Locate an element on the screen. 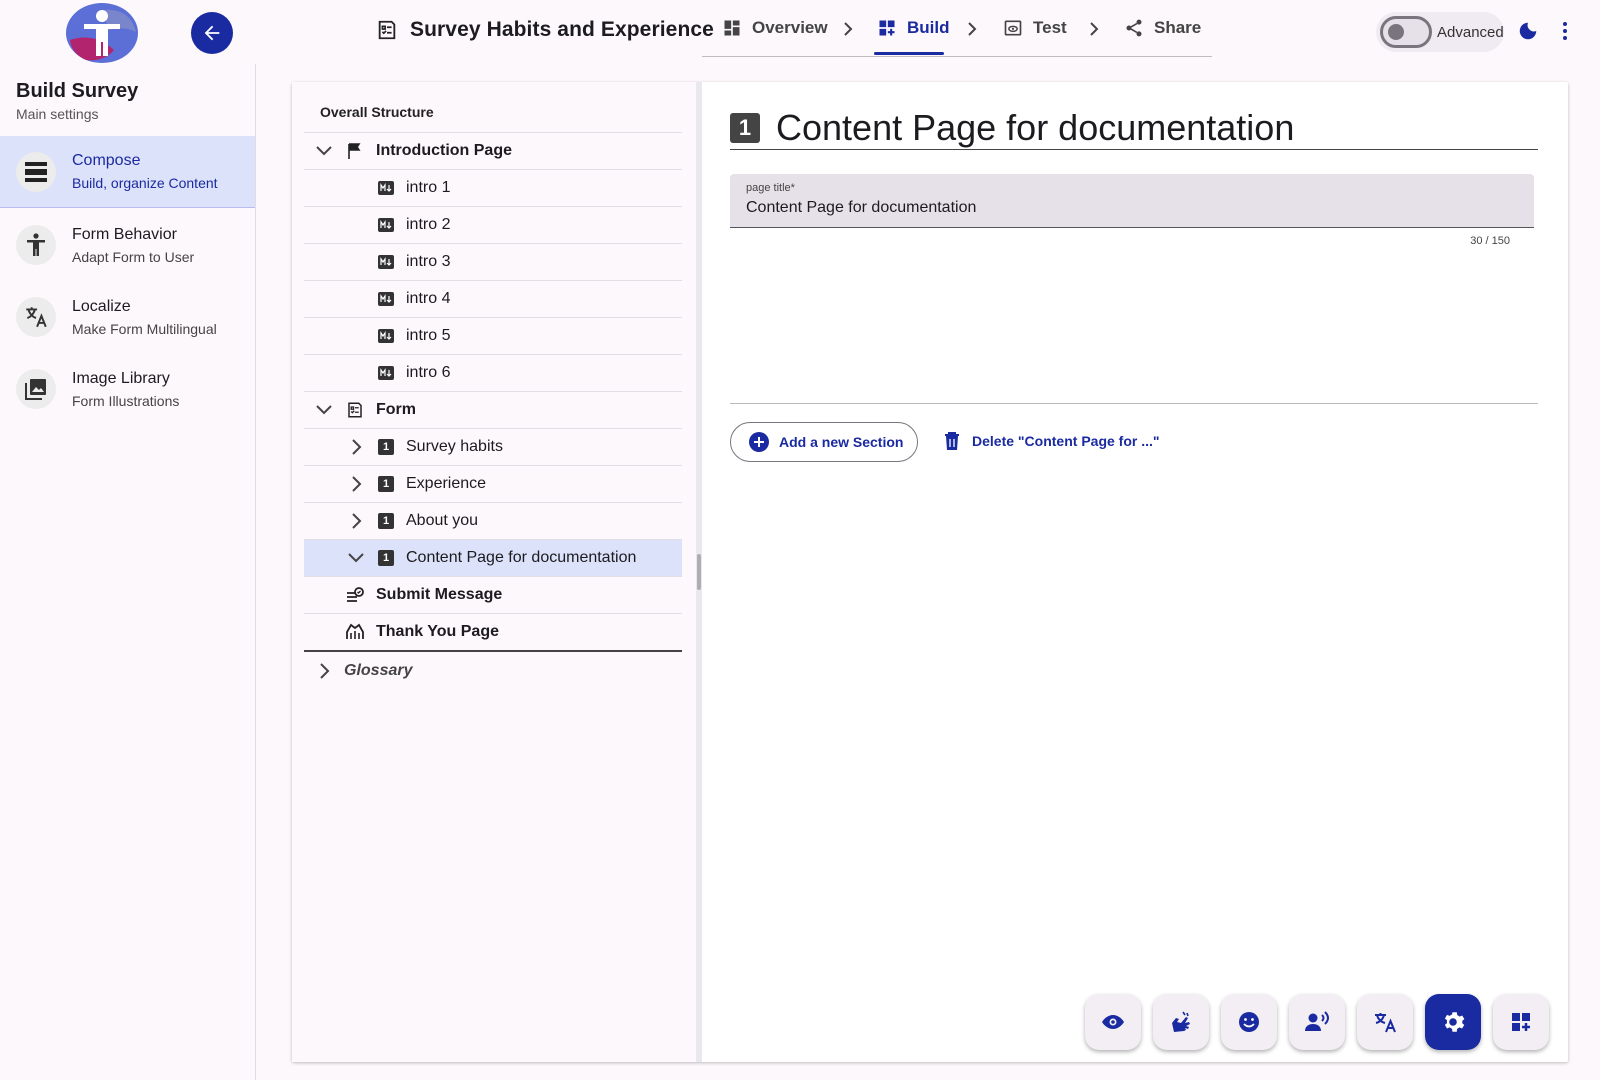  share-icon is located at coordinates (1134, 28).